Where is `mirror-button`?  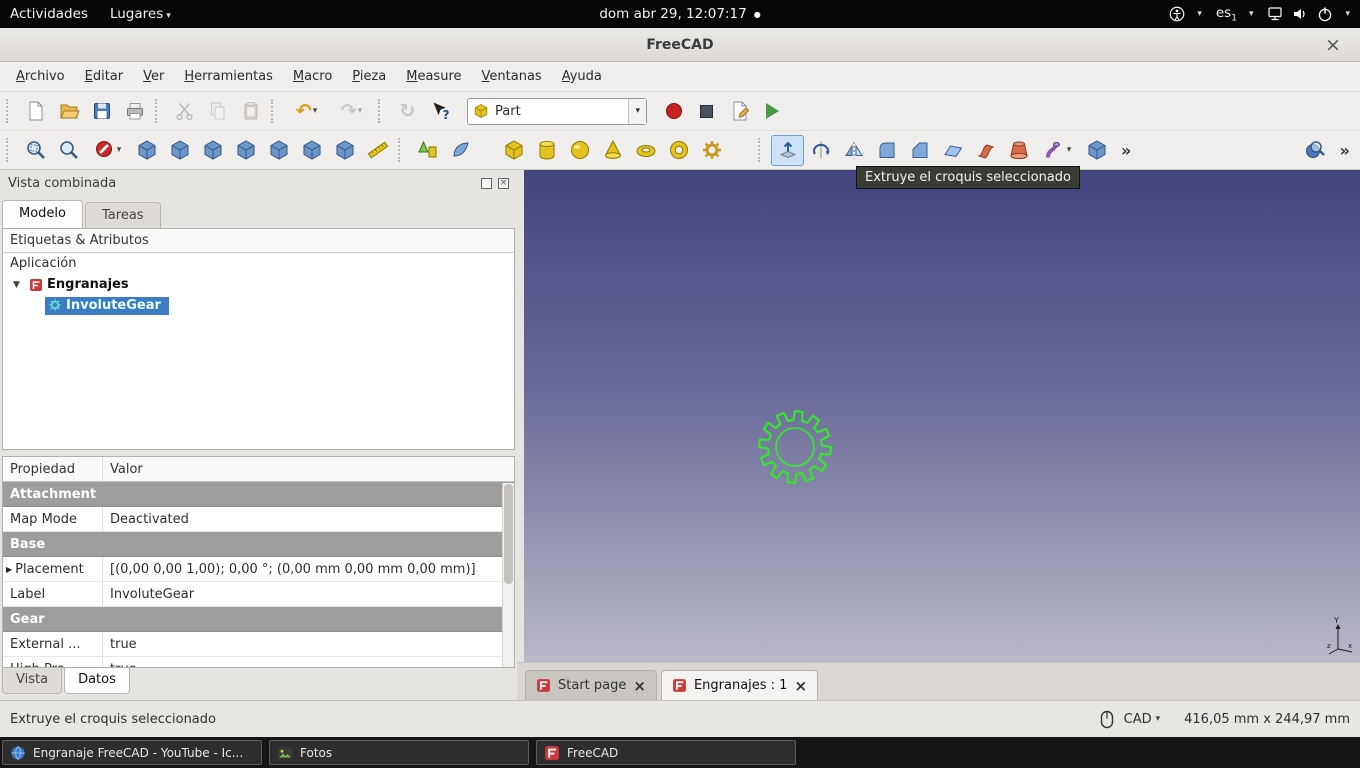 mirror-button is located at coordinates (853, 150).